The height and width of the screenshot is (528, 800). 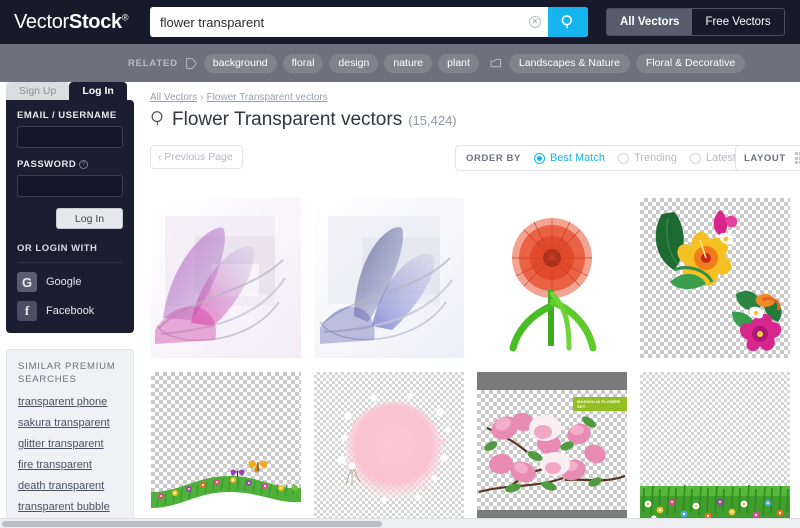 I want to click on top-header: VectorStock® ✕ All Vectors Free Vectors, so click(x=400, y=22).